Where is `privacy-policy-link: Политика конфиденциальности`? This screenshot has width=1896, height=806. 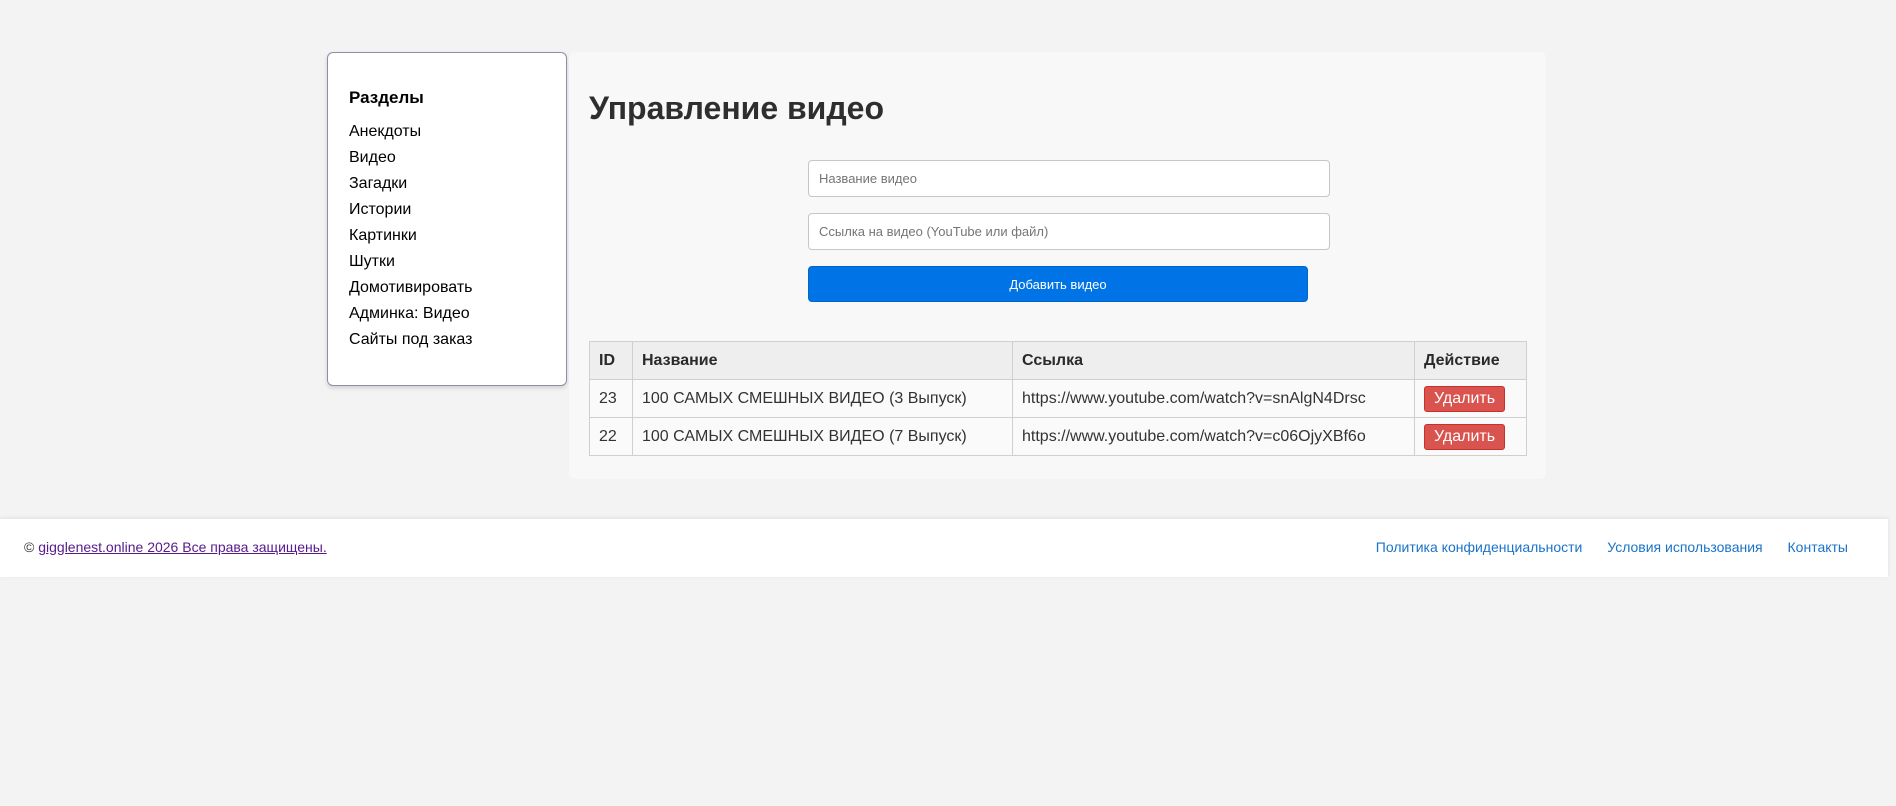 privacy-policy-link: Политика конфиденциальности is located at coordinates (1479, 547).